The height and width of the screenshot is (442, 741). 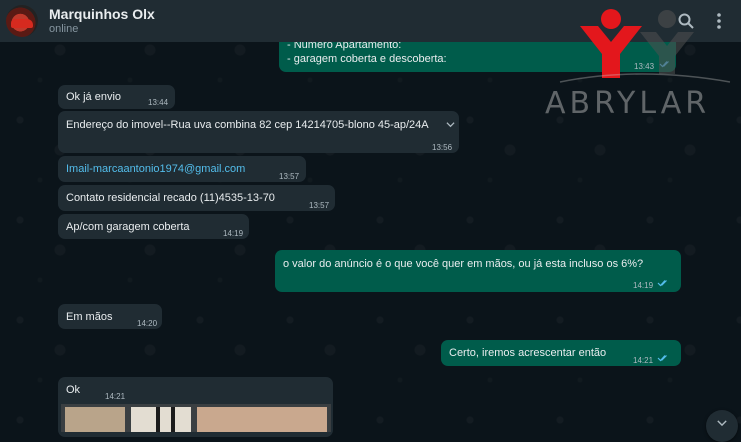 What do you see at coordinates (442, 147) in the screenshot?
I see `message-time: 13:56` at bounding box center [442, 147].